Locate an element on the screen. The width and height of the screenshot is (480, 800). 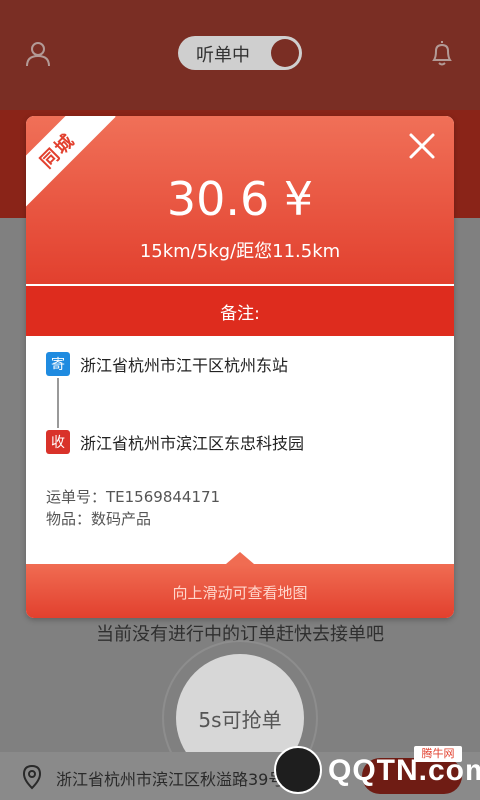
listening-toggle: 听单中 is located at coordinates (240, 53).